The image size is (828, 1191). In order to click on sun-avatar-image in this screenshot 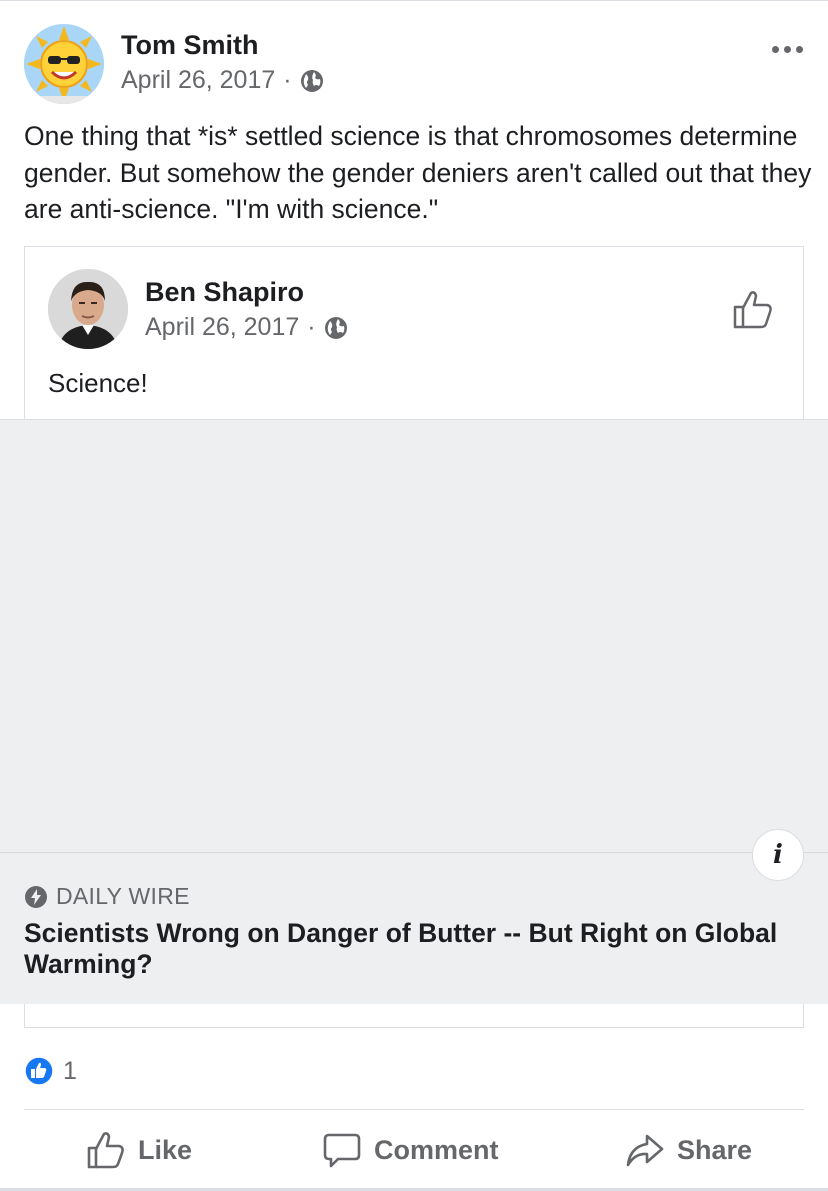, I will do `click(64, 64)`.